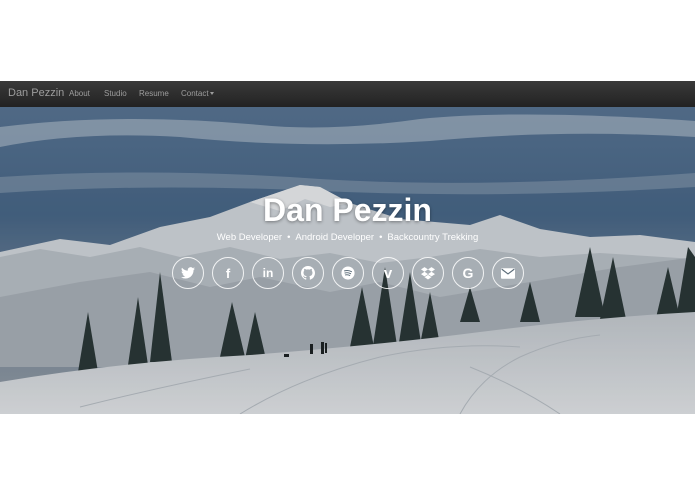 Image resolution: width=695 pixels, height=494 pixels. I want to click on facebook-link: f, so click(228, 273).